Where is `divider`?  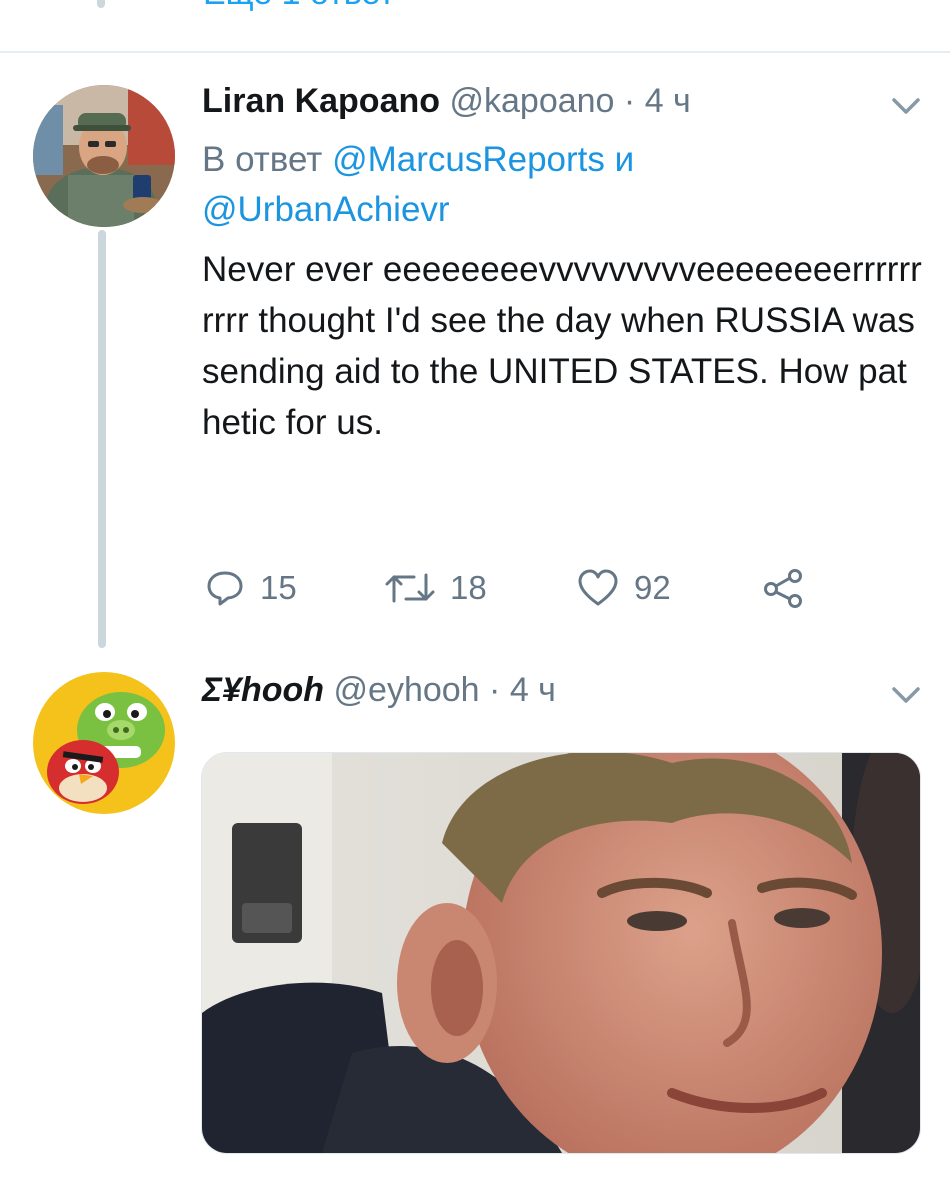 divider is located at coordinates (475, 52).